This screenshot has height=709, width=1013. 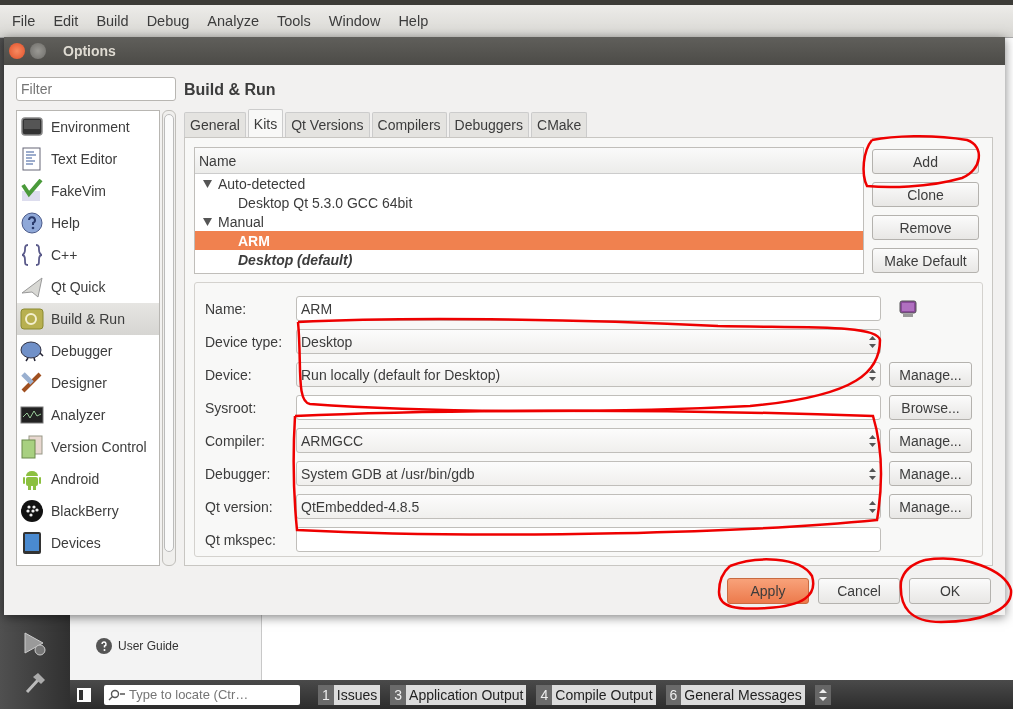 What do you see at coordinates (529, 161) in the screenshot?
I see `column-header: Name` at bounding box center [529, 161].